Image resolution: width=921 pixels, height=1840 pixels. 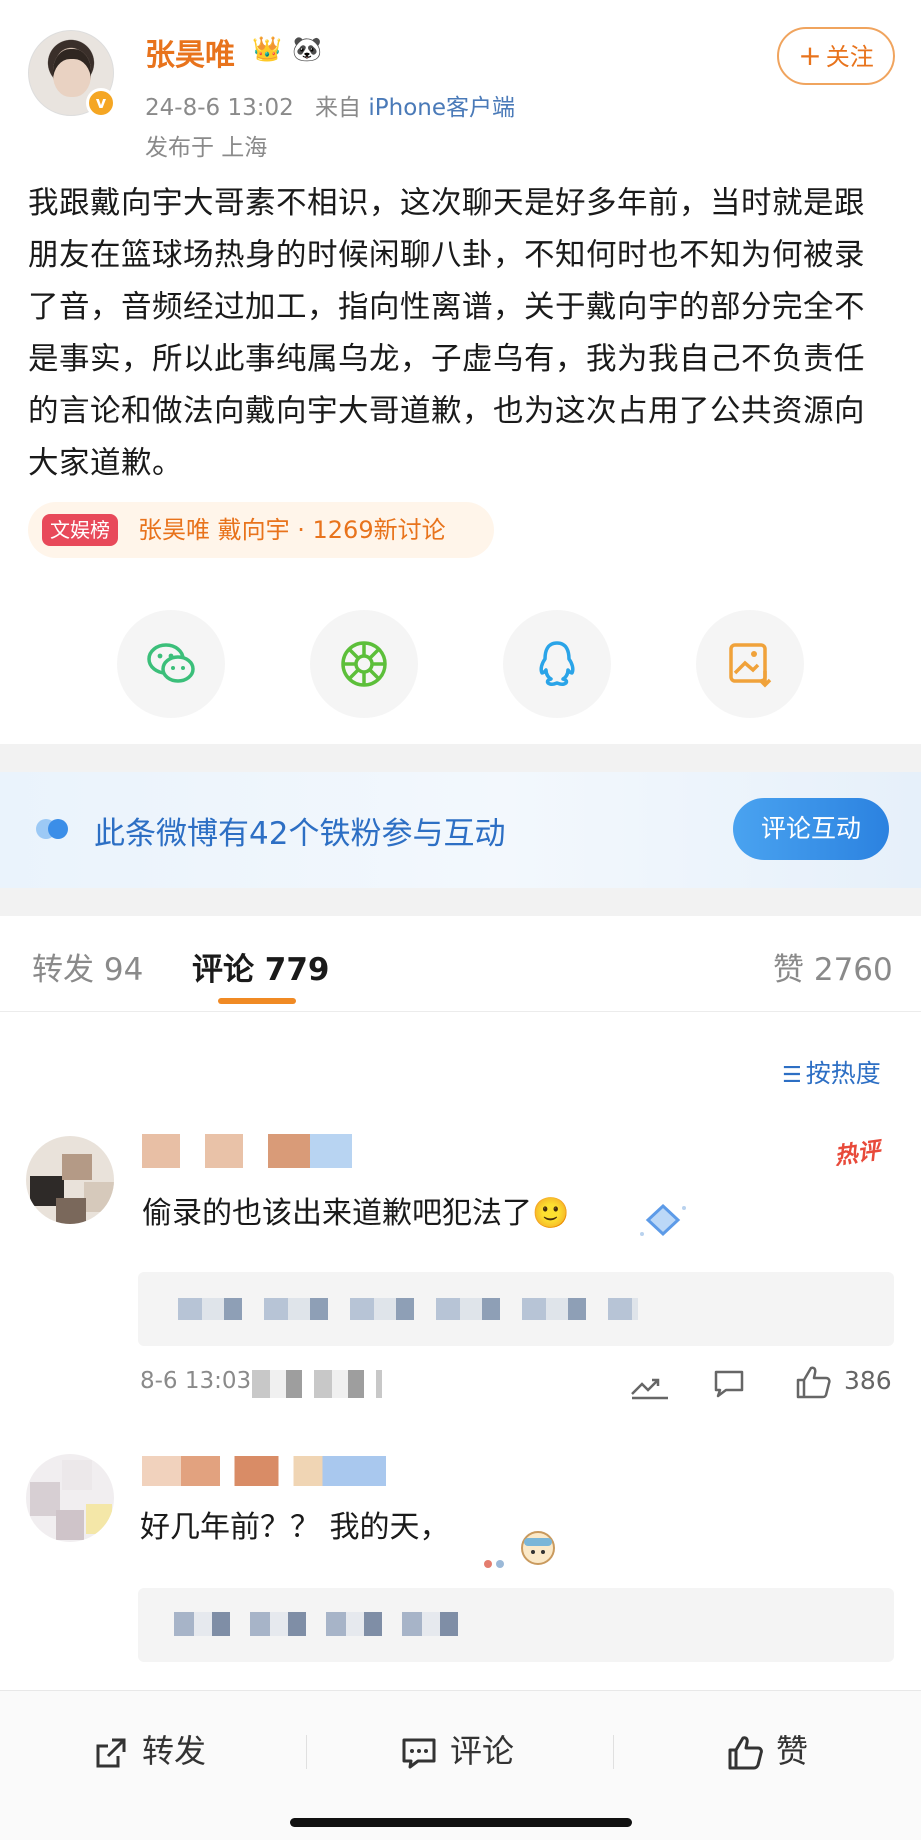 I want to click on repost-icon, so click(x=650, y=1386).